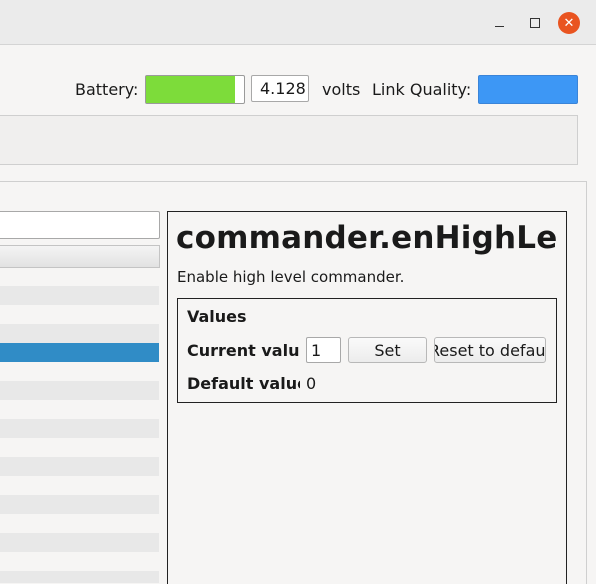  Describe the element at coordinates (280, 88) in the screenshot. I see `battery-voltage-field: 4.128` at that location.